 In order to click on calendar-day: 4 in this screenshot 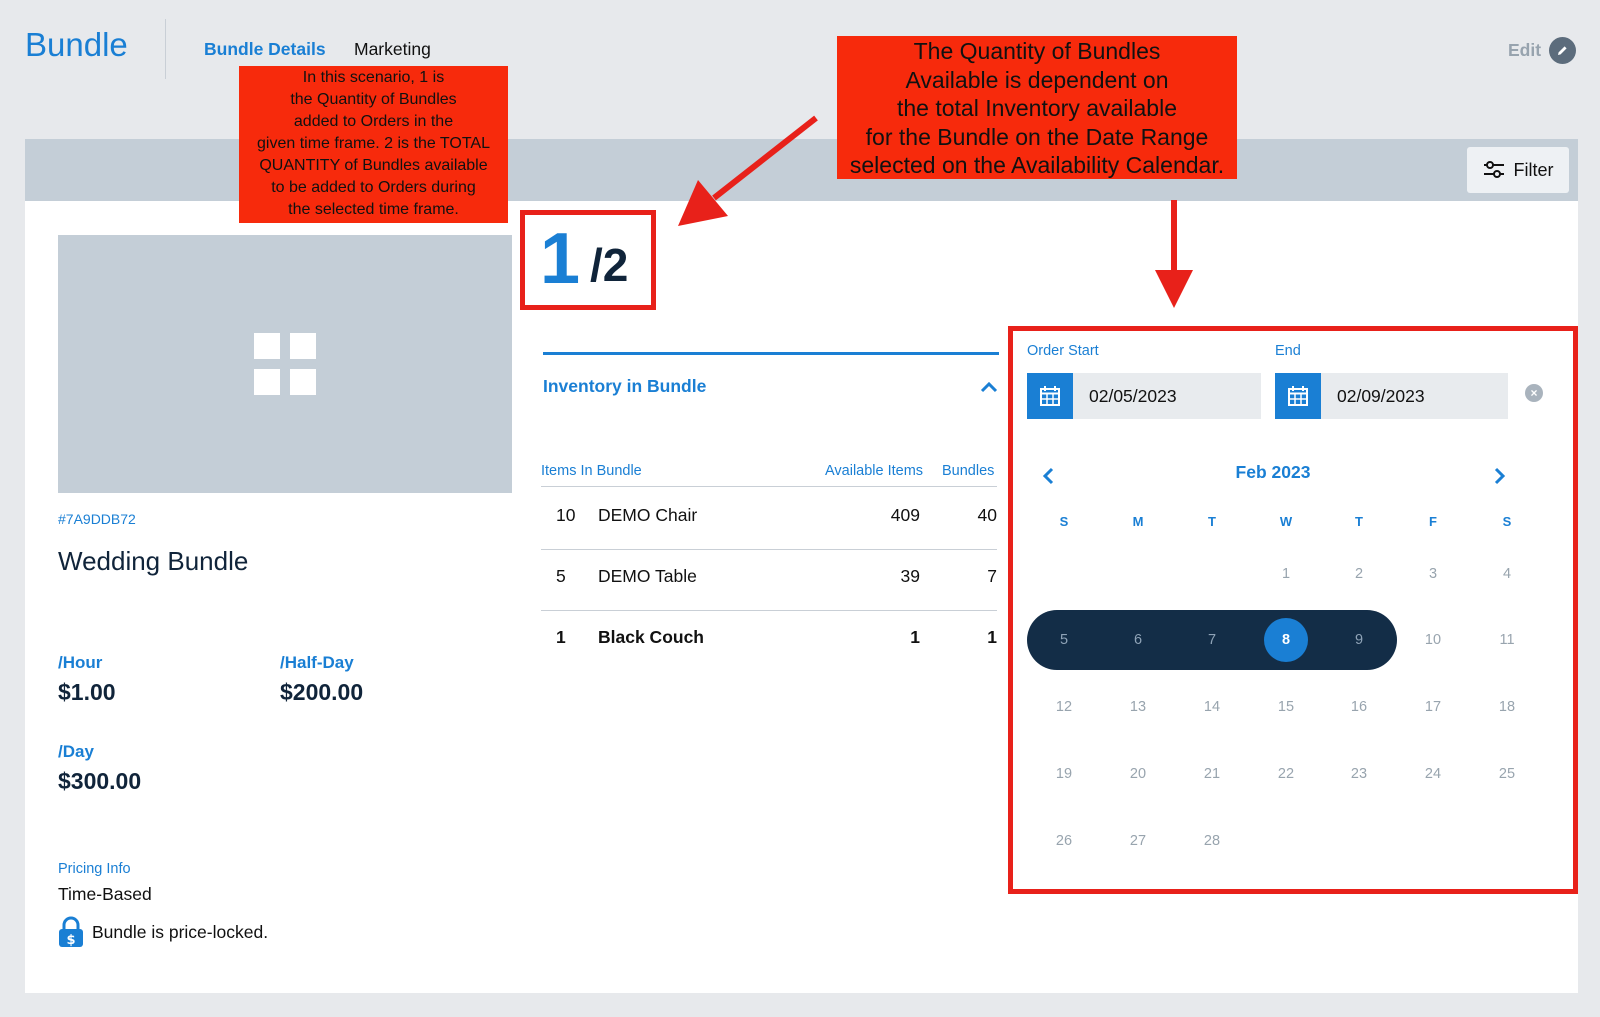, I will do `click(1507, 574)`.